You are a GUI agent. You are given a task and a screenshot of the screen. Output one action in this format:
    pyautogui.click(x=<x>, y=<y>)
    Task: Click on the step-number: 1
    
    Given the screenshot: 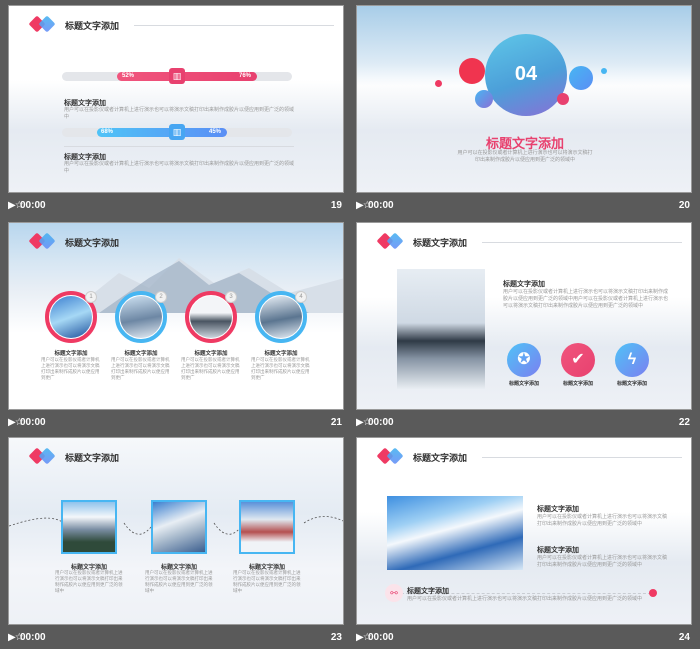 What is the action you would take?
    pyautogui.click(x=91, y=297)
    